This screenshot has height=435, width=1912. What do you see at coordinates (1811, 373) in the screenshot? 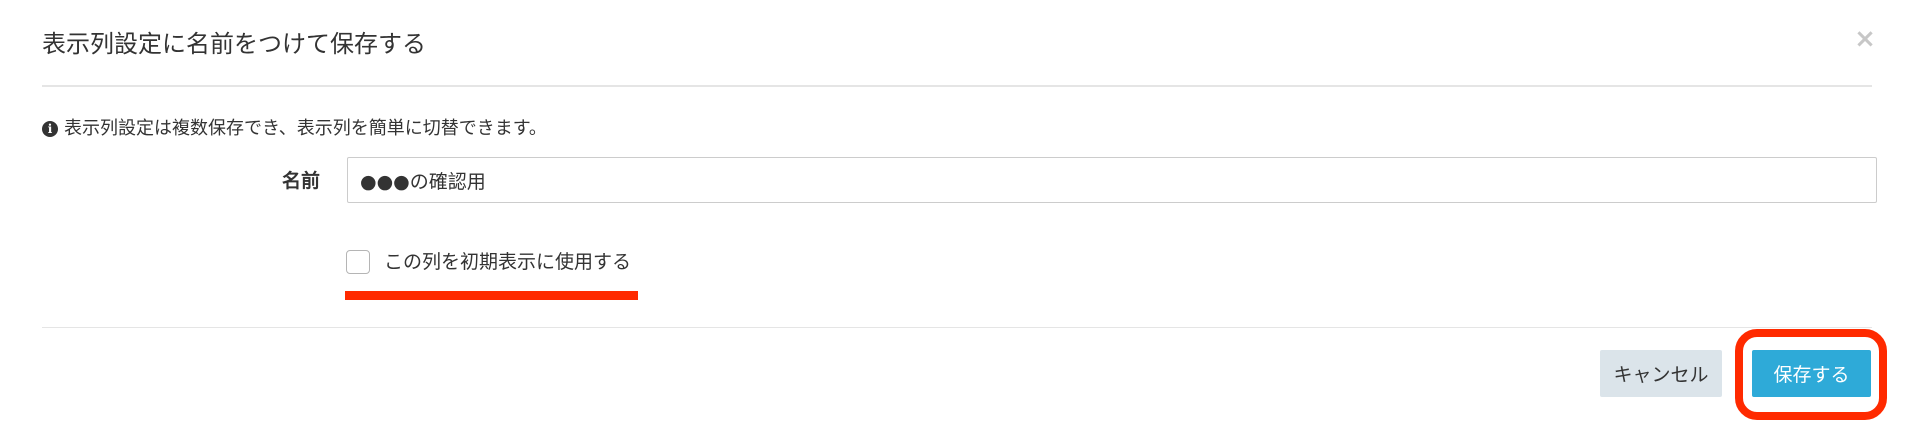
I see `save-button: 保存する` at bounding box center [1811, 373].